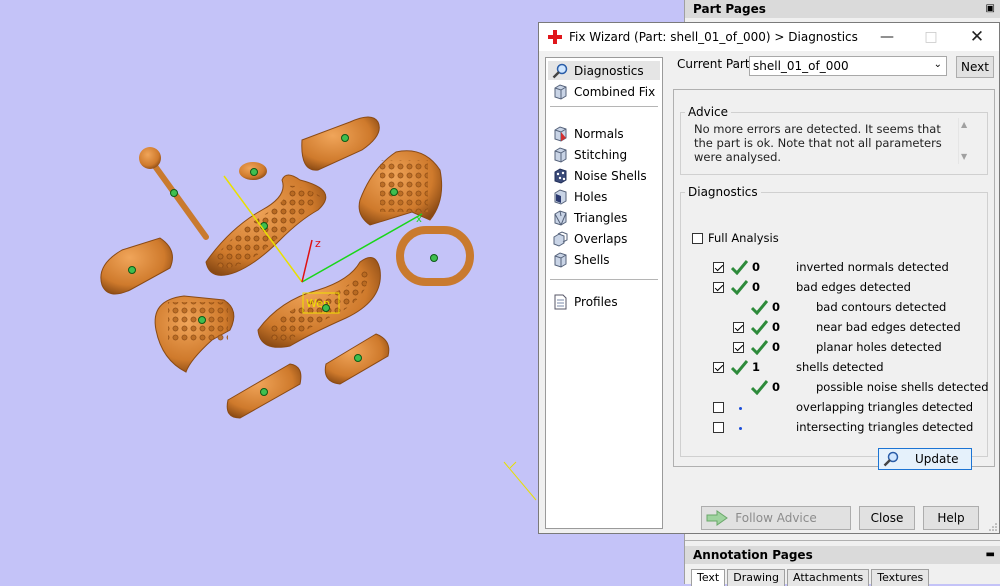 Image resolution: width=1000 pixels, height=586 pixels. Describe the element at coordinates (601, 238) in the screenshot. I see `nav-item-label: Overlaps` at that location.